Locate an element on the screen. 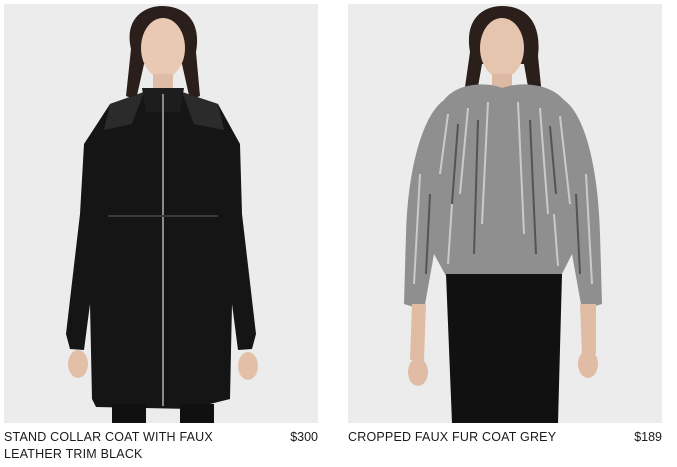 This screenshot has height=467, width=677. product-price: $189 is located at coordinates (648, 437).